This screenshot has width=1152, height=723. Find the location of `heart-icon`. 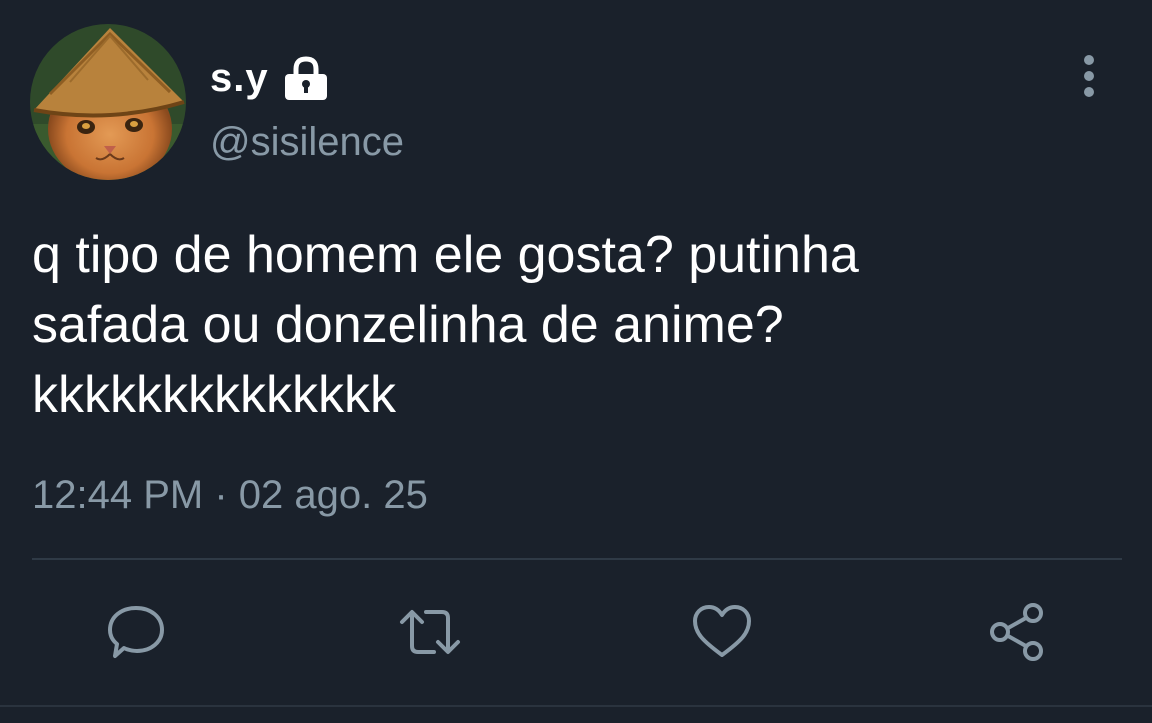

heart-icon is located at coordinates (722, 631).